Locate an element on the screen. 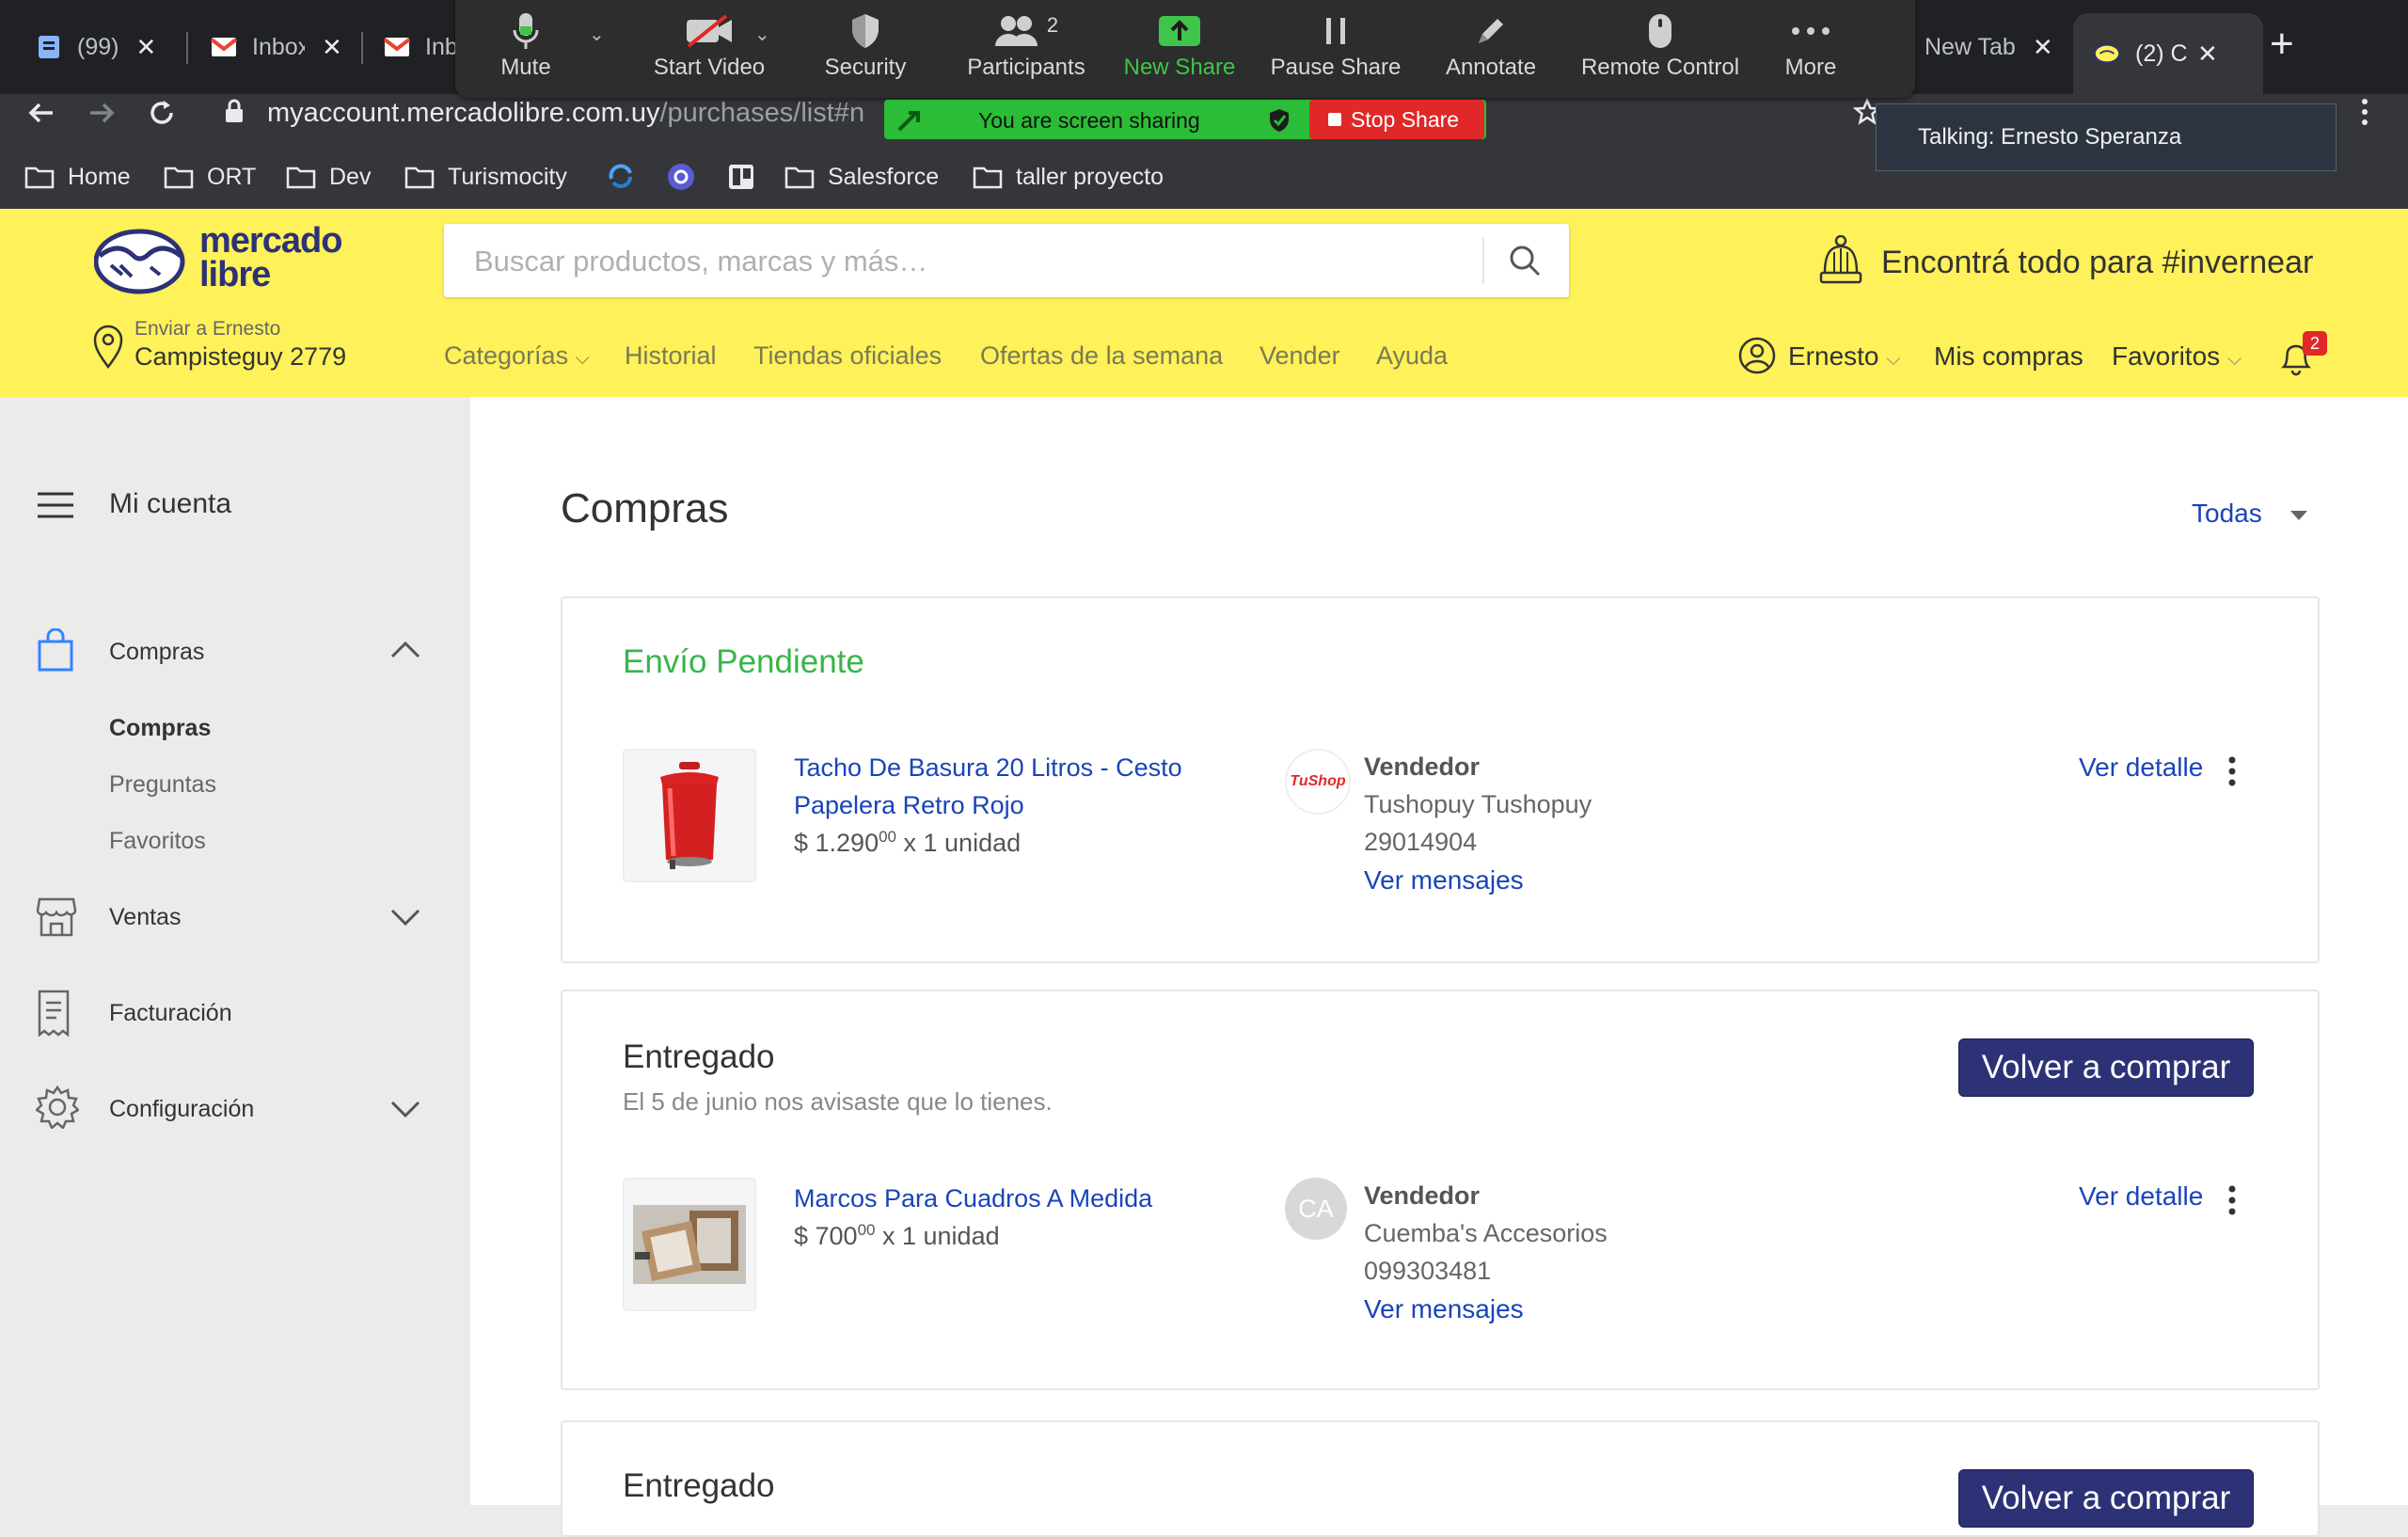 The image size is (2408, 1537). browser-tab: Inb is located at coordinates (421, 47).